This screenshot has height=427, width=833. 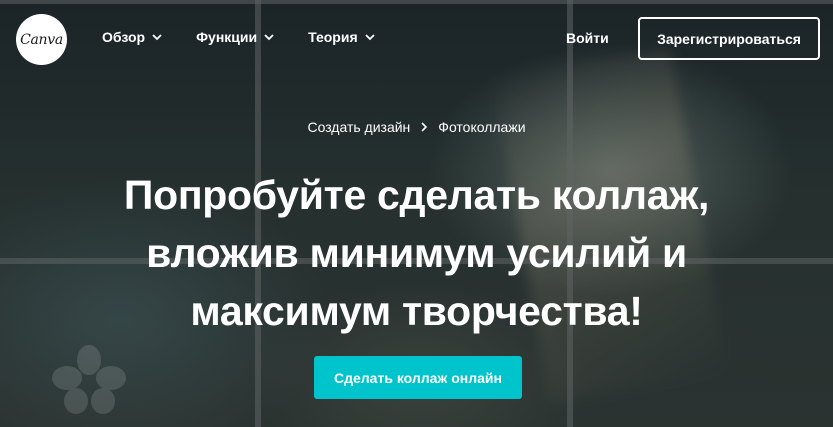 What do you see at coordinates (124, 37) in the screenshot?
I see `nav-item-label: Обзор` at bounding box center [124, 37].